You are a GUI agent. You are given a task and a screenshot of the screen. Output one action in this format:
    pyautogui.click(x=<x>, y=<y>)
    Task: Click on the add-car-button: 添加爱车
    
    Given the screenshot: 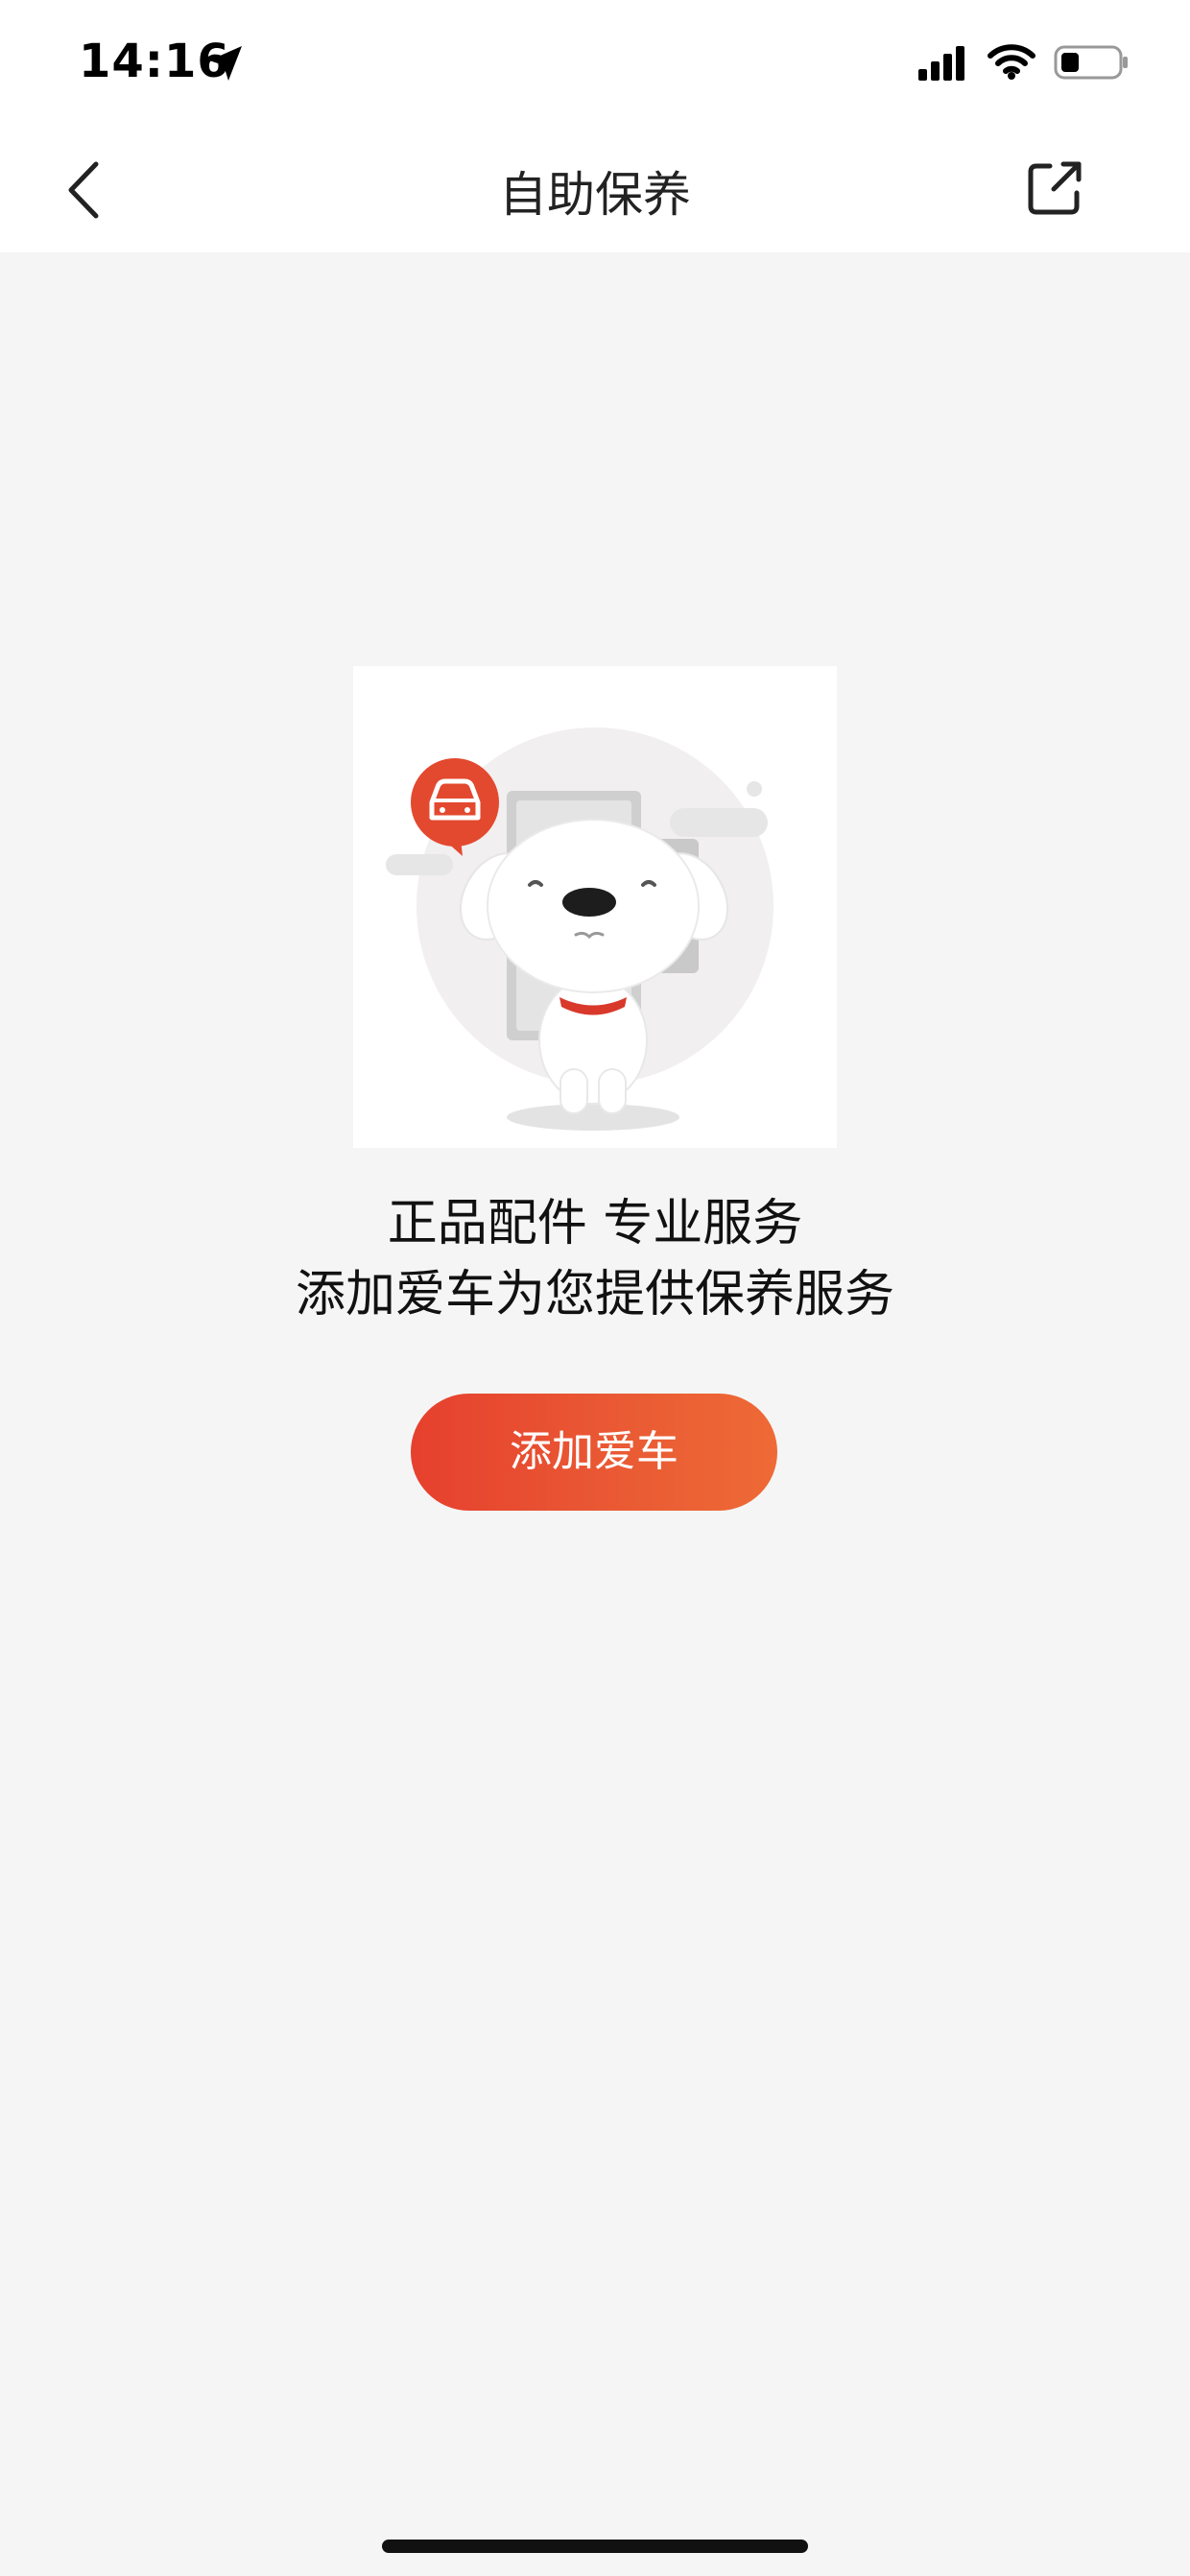 What is the action you would take?
    pyautogui.click(x=594, y=1452)
    